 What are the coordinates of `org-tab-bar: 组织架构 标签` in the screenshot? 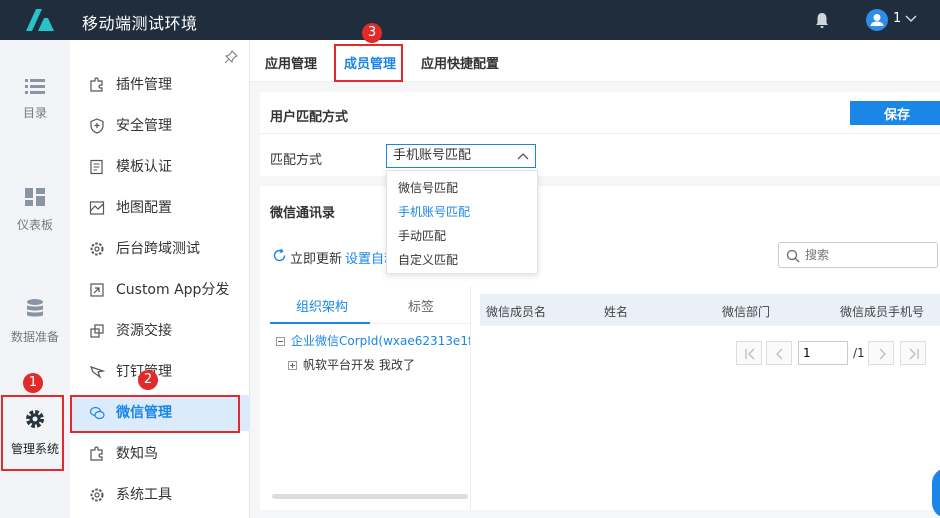 It's located at (370, 305).